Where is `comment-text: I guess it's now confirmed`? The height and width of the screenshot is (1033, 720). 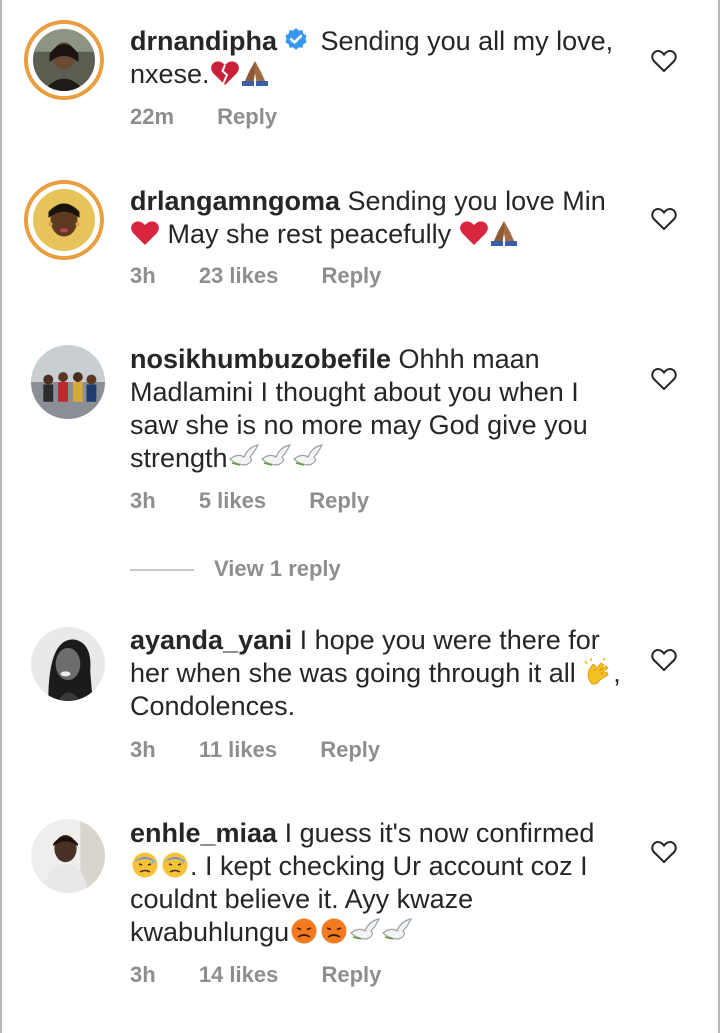 comment-text: I guess it's now confirmed is located at coordinates (439, 833).